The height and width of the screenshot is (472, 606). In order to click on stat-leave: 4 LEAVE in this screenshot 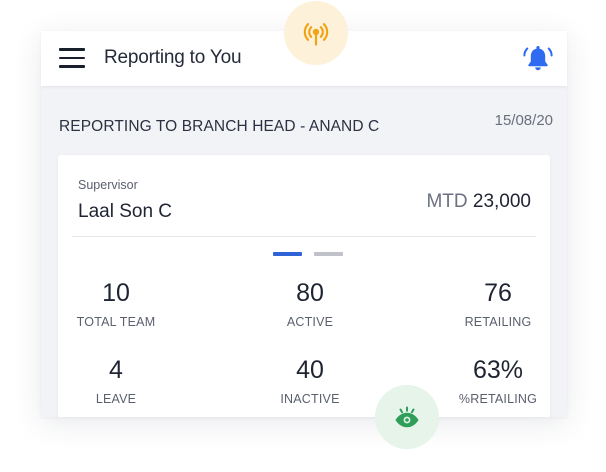, I will do `click(116, 381)`.